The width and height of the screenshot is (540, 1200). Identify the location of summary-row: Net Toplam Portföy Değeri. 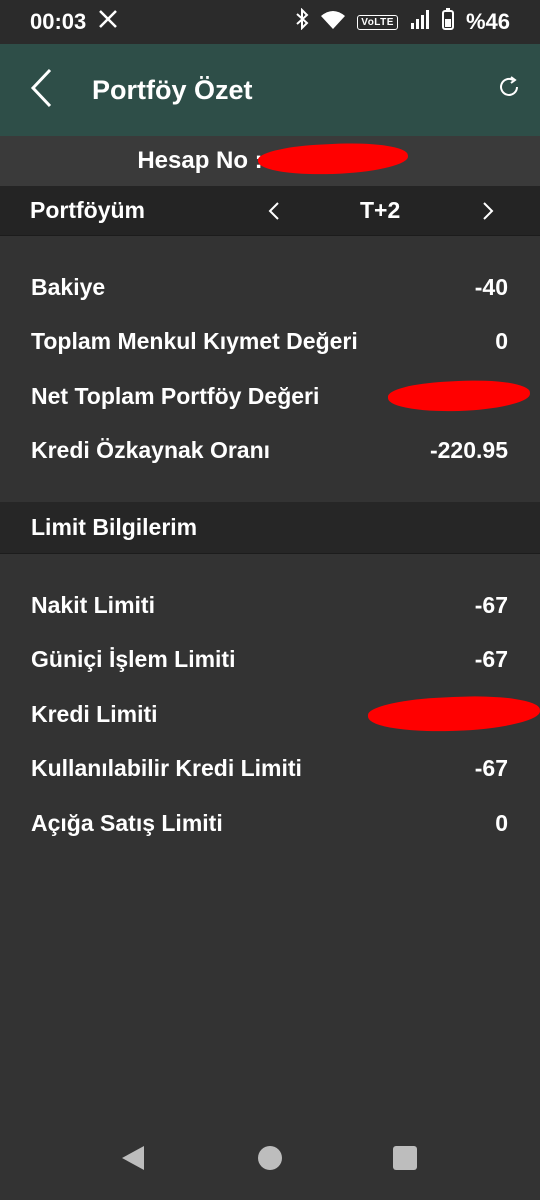
(270, 396).